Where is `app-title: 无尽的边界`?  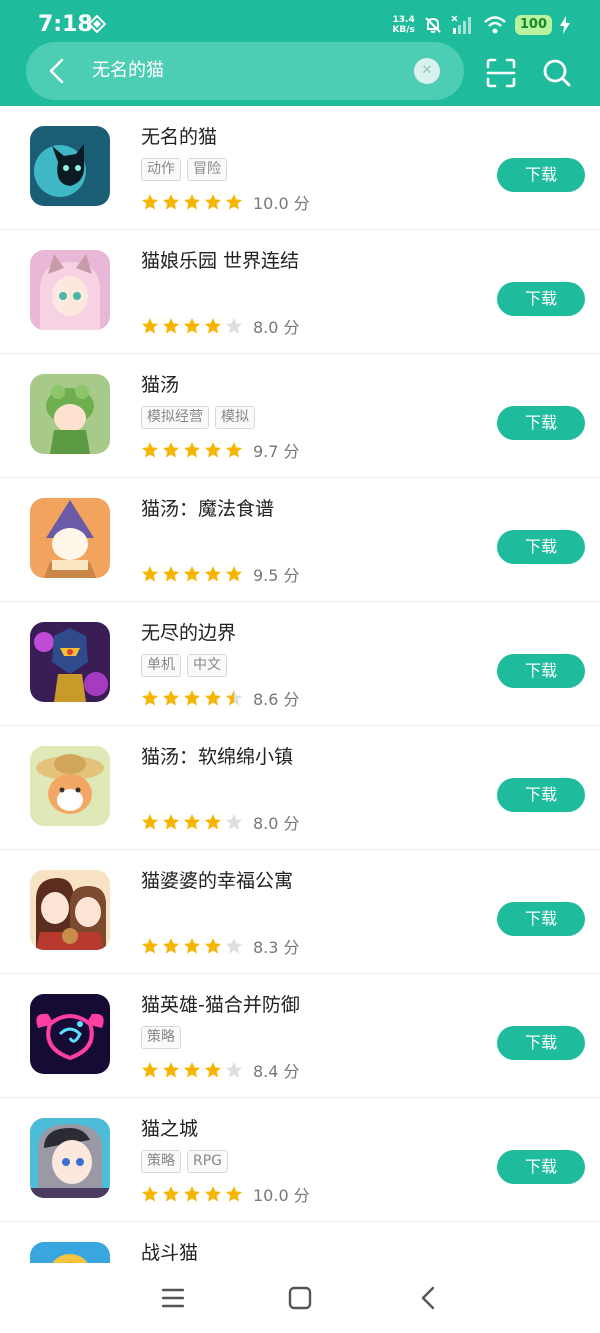 app-title: 无尽的边界 is located at coordinates (189, 633).